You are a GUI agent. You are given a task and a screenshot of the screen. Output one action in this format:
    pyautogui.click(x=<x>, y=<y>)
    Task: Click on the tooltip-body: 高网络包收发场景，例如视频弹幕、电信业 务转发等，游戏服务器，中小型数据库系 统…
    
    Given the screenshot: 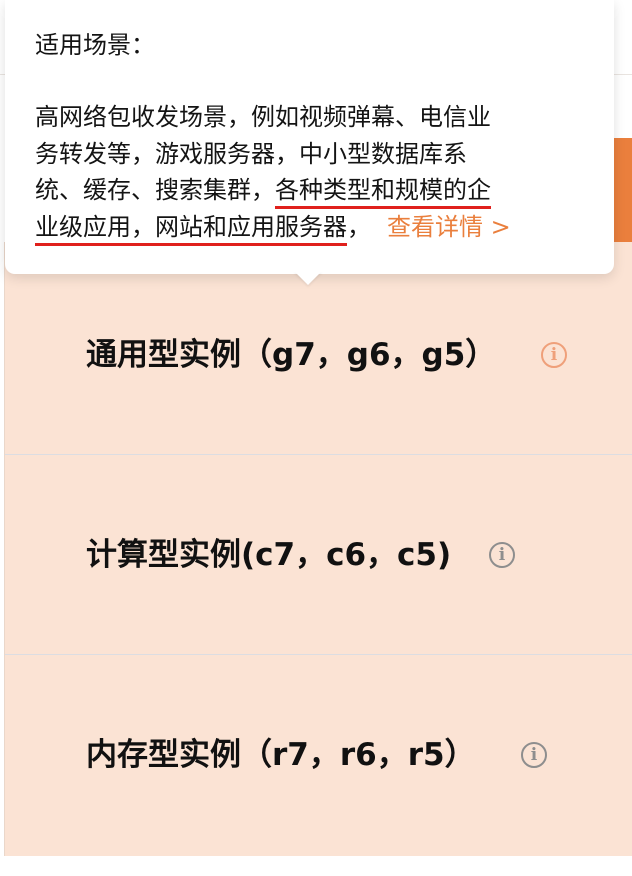 What is the action you would take?
    pyautogui.click(x=315, y=172)
    